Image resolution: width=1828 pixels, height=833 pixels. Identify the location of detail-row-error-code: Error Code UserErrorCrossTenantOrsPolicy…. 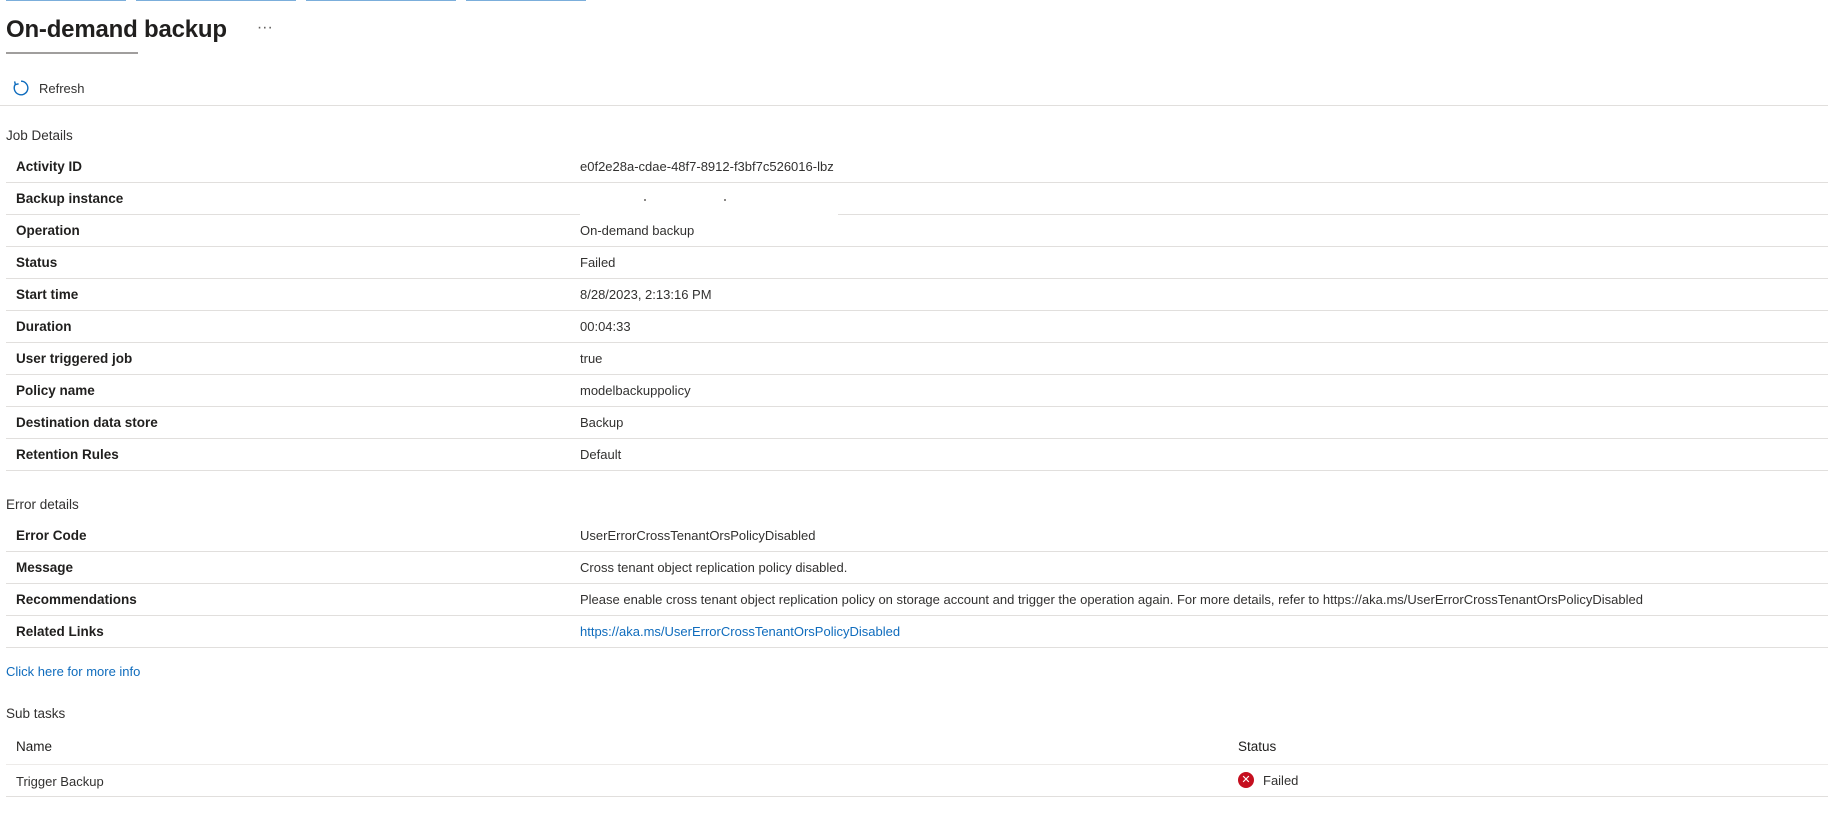
(917, 536).